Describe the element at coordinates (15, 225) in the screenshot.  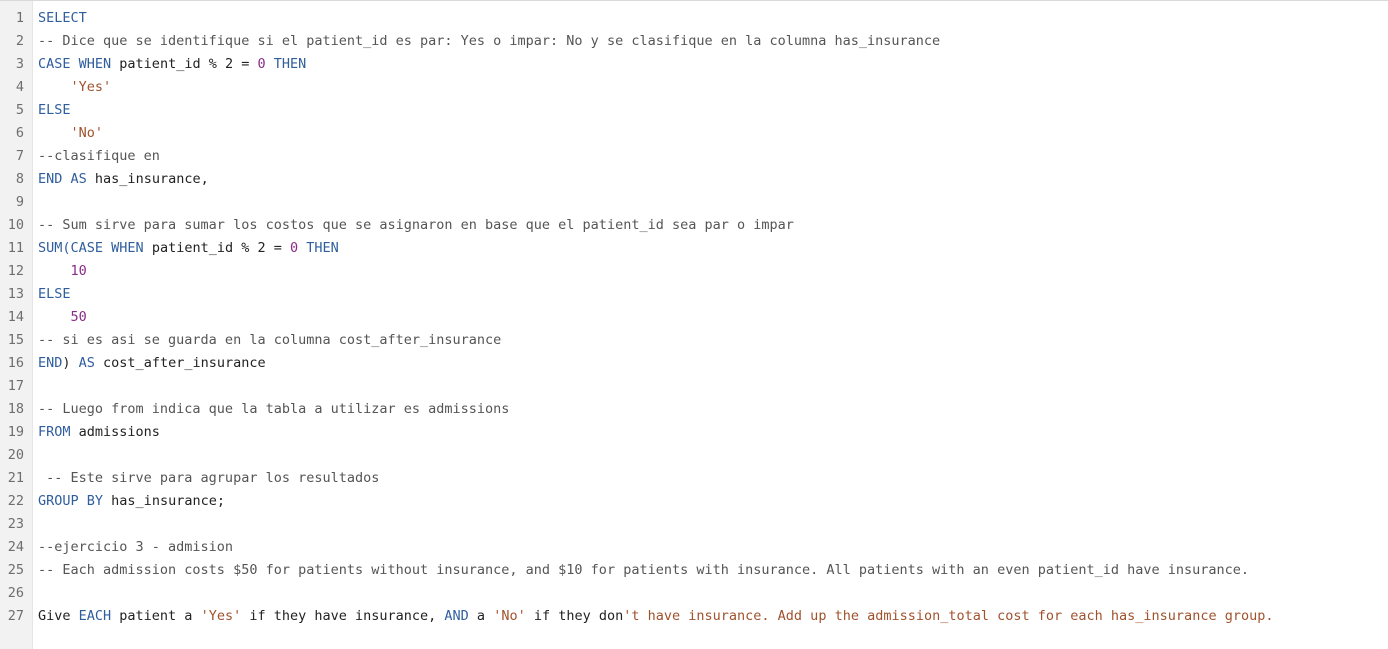
I see `line-number: 10` at that location.